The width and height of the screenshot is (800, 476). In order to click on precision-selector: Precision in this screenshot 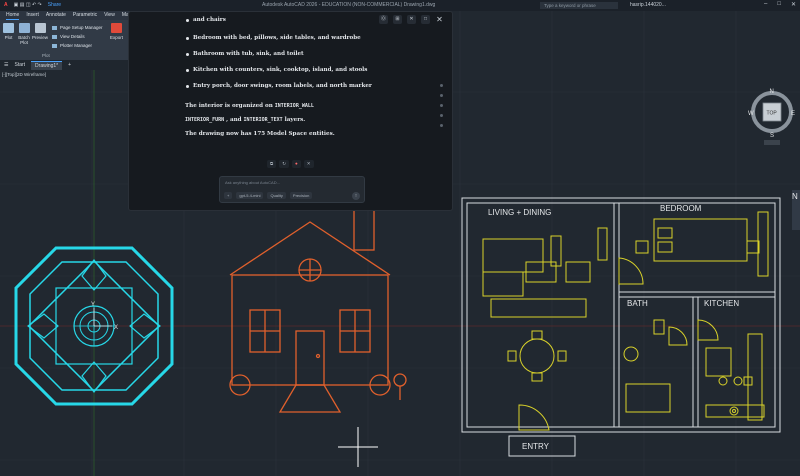, I will do `click(301, 195)`.